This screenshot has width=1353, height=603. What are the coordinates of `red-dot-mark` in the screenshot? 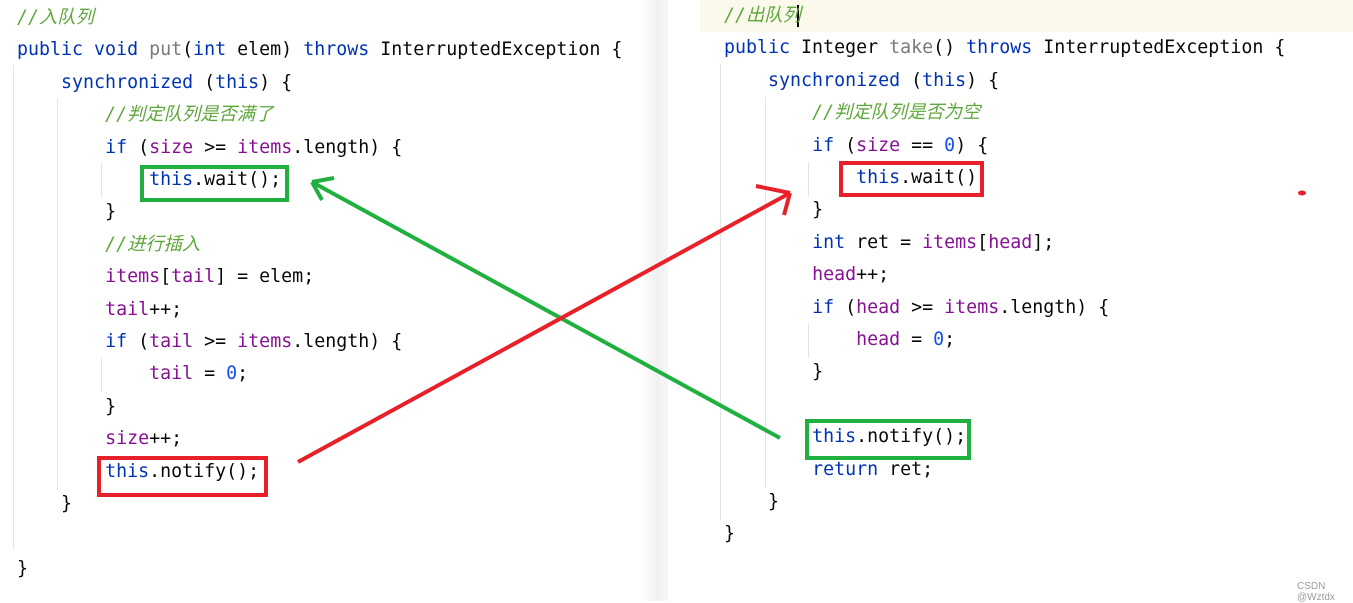 It's located at (1302, 193).